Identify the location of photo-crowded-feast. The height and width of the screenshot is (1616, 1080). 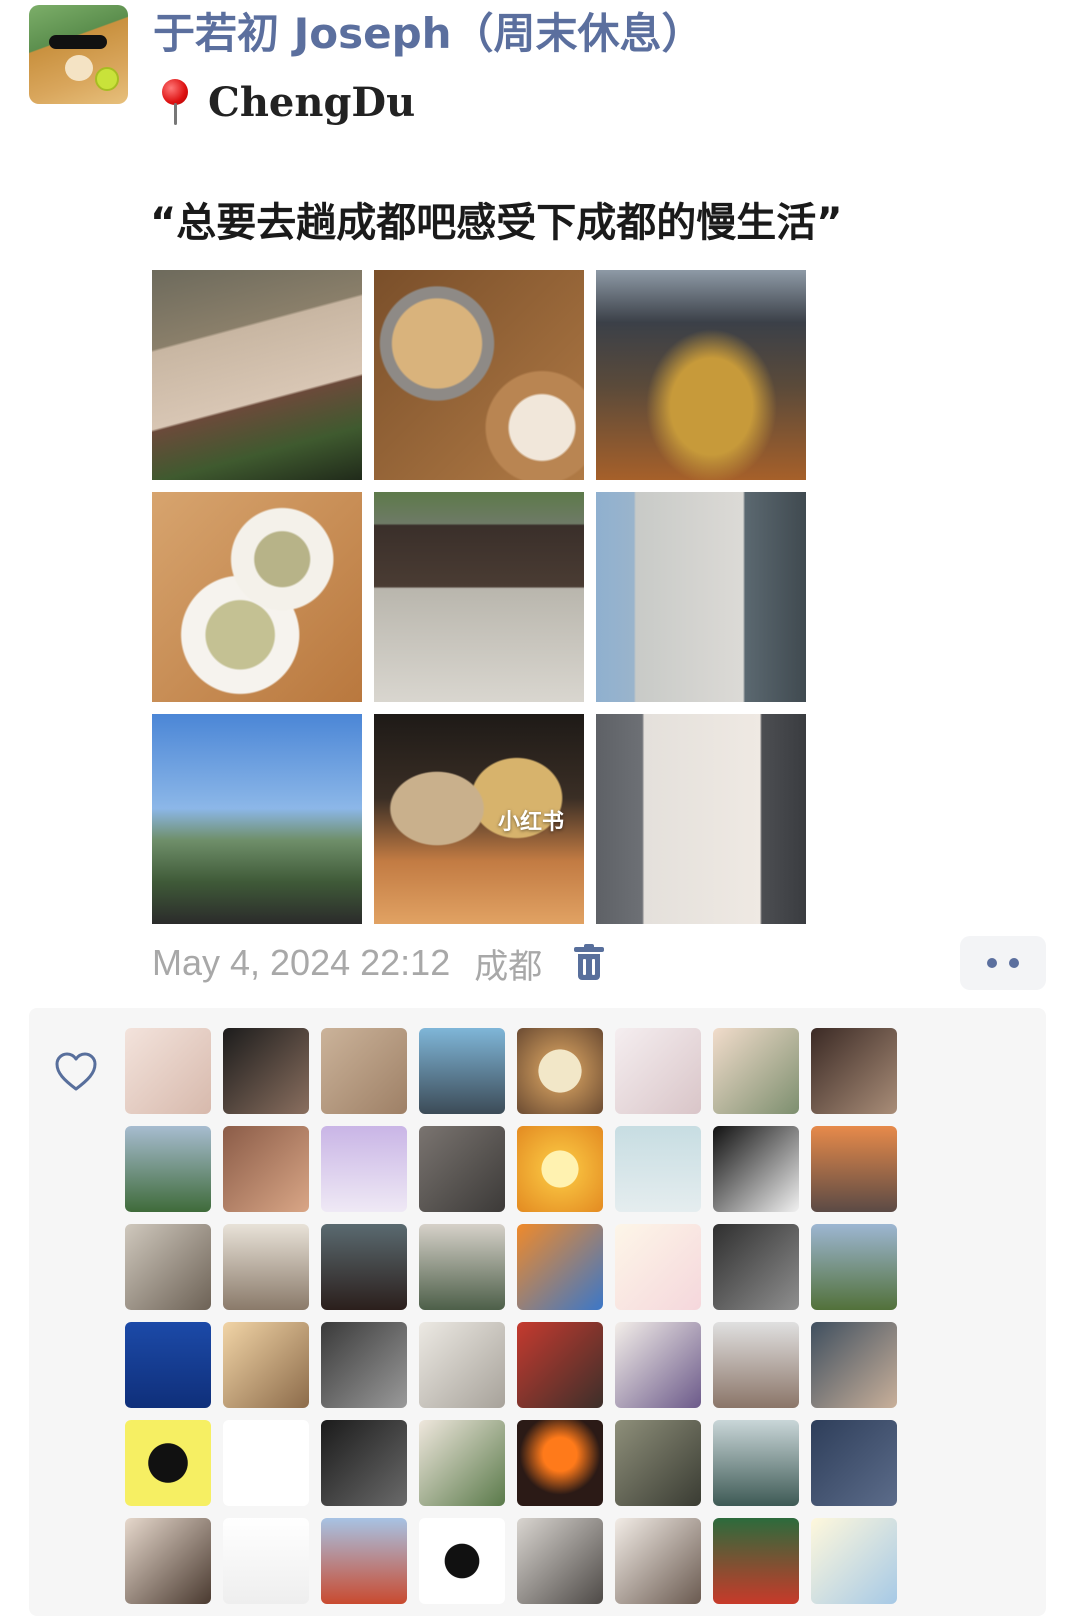
(701, 375).